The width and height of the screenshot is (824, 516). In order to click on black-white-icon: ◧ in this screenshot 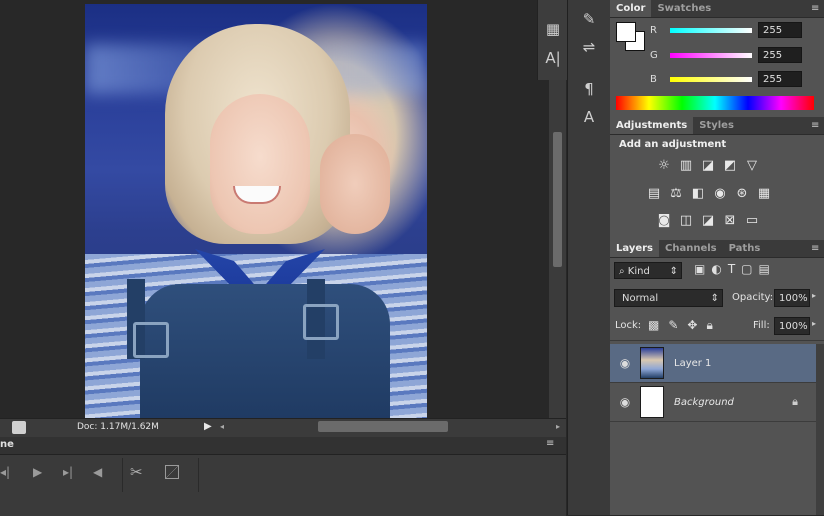, I will do `click(698, 193)`.